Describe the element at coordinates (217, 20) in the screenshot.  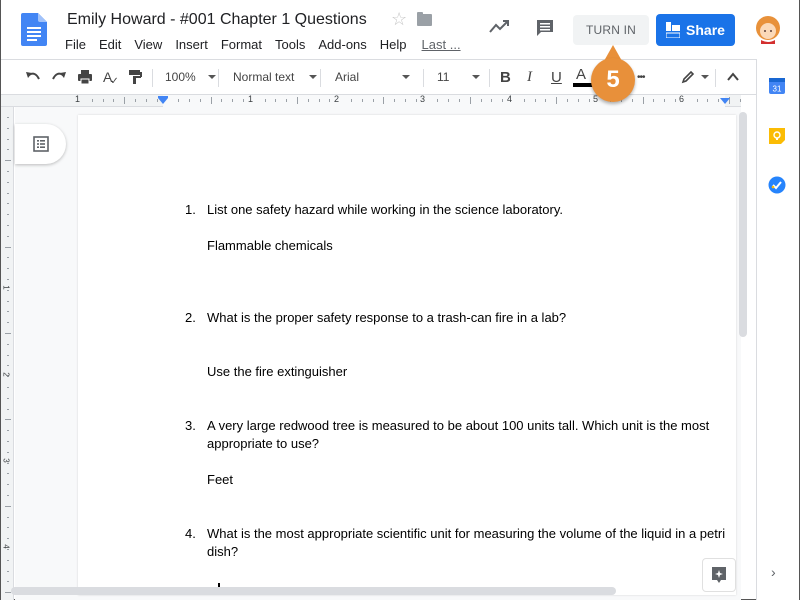
I see `document-title: Emily Howard - #001 Chapter 1 Questions` at that location.